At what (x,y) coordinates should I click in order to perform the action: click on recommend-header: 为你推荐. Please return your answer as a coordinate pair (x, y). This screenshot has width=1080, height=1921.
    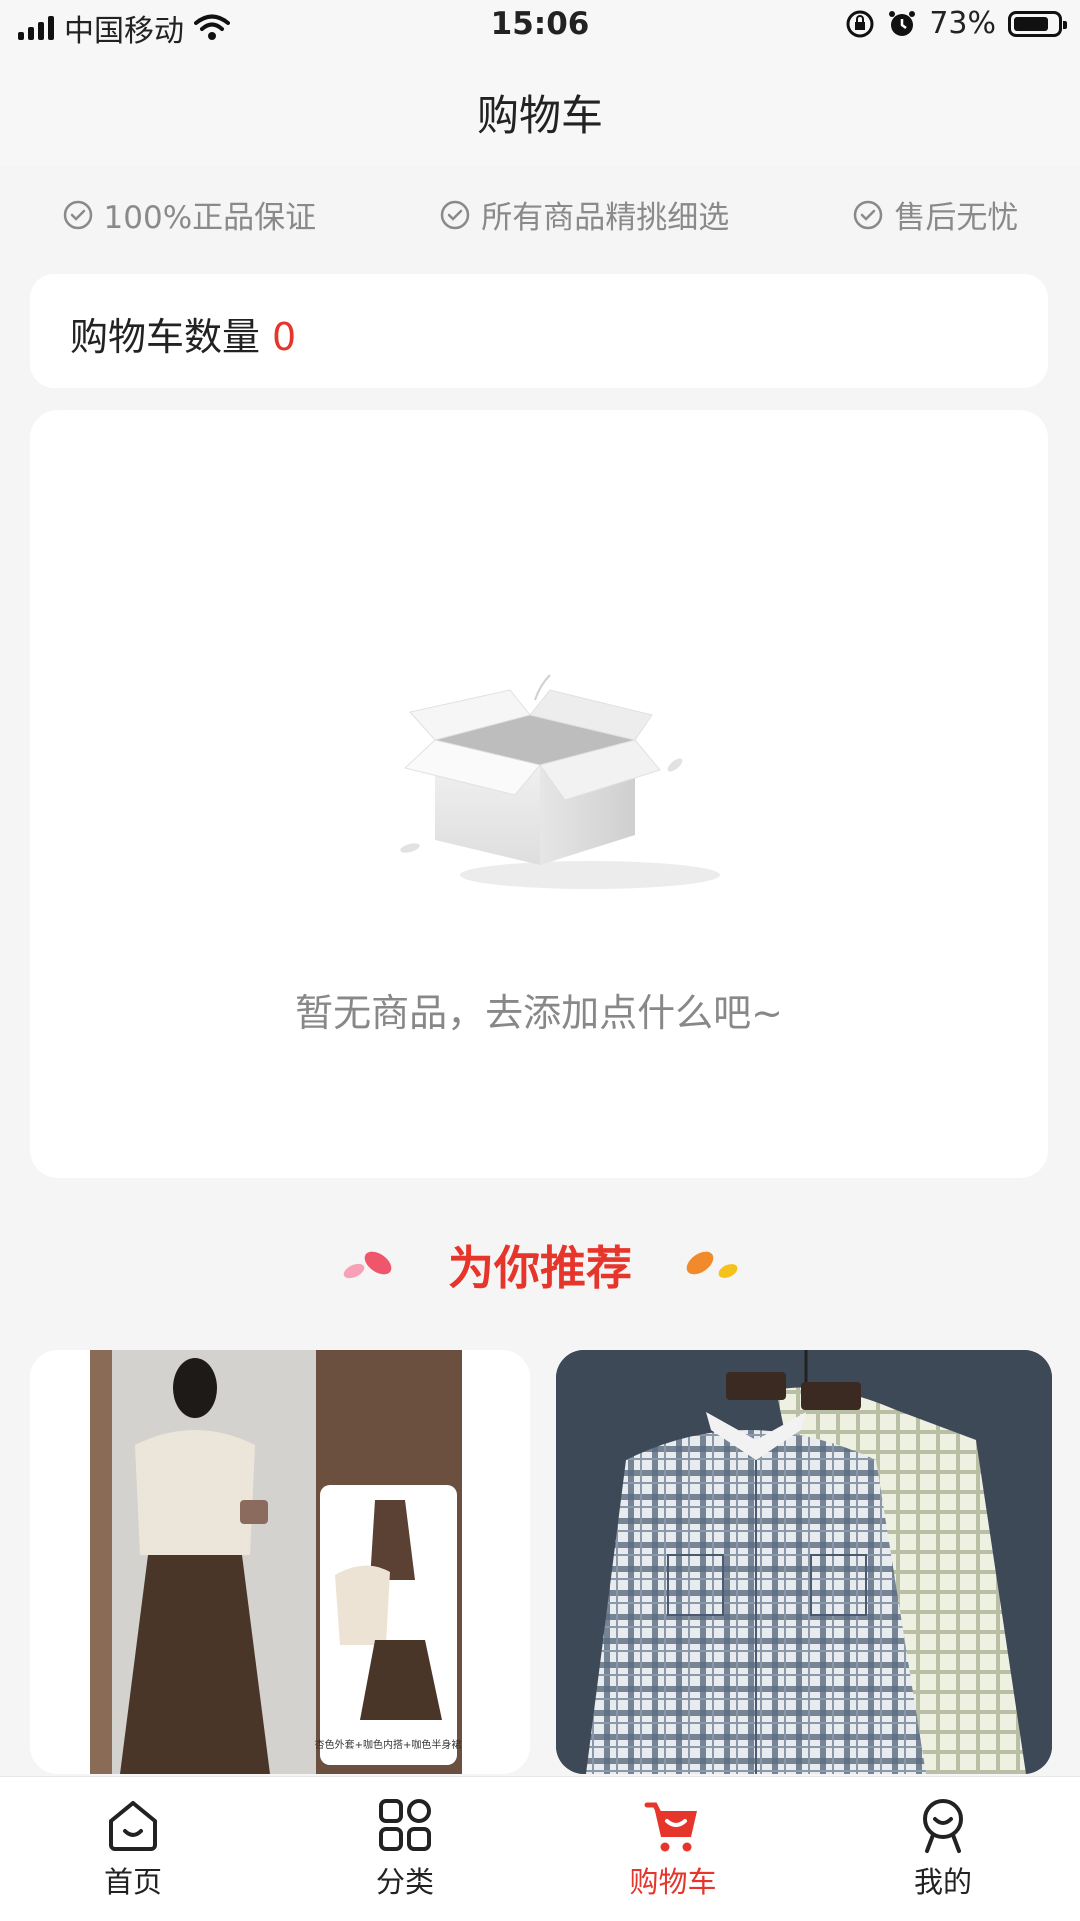
    Looking at the image, I should click on (540, 1265).